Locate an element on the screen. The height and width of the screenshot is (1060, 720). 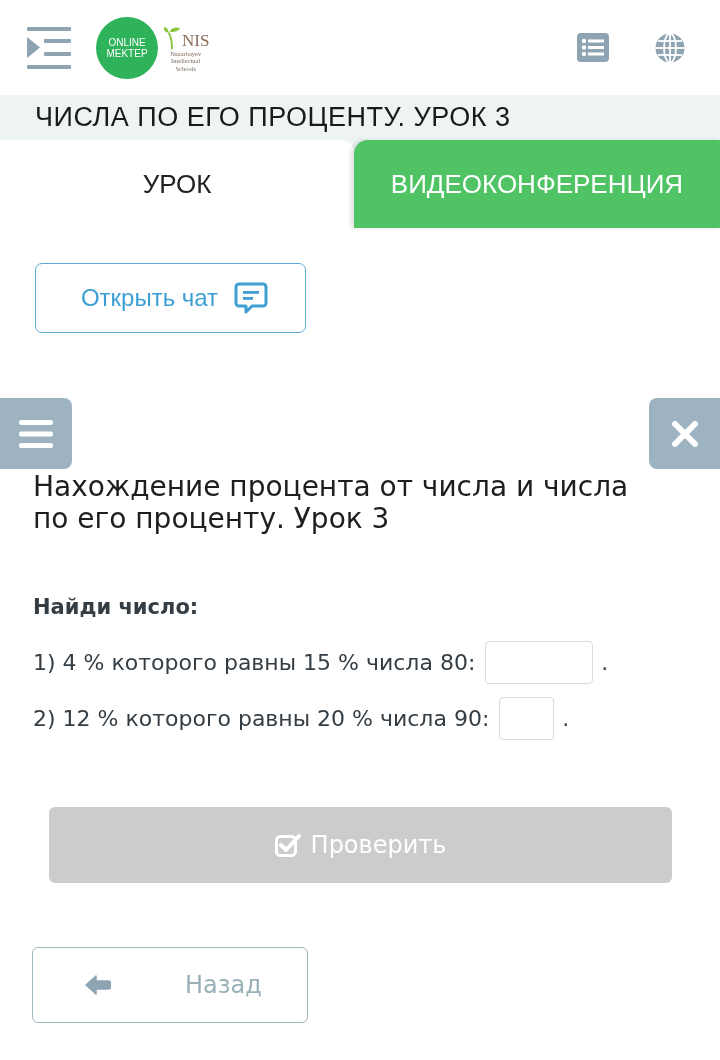
arrow-left-icon is located at coordinates (98, 985).